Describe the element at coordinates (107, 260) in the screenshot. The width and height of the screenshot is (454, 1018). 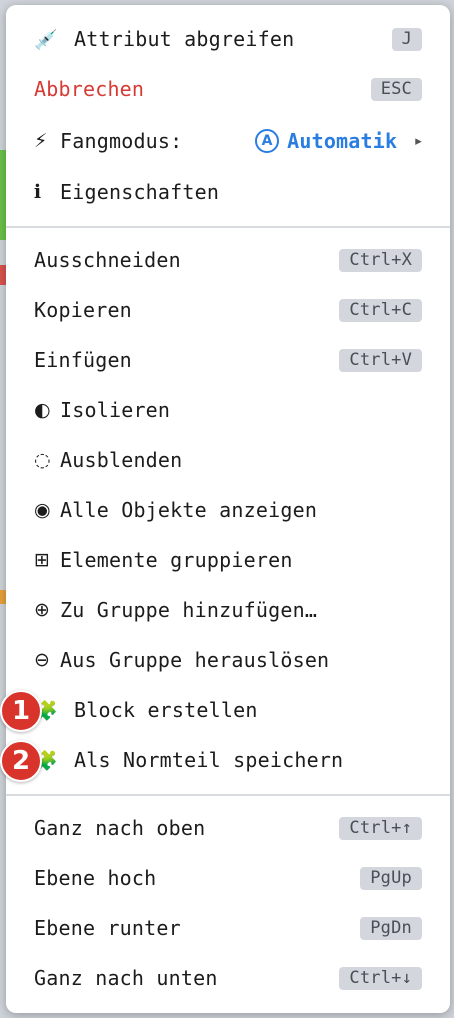
I see `menu-item-label: Ausschneiden` at that location.